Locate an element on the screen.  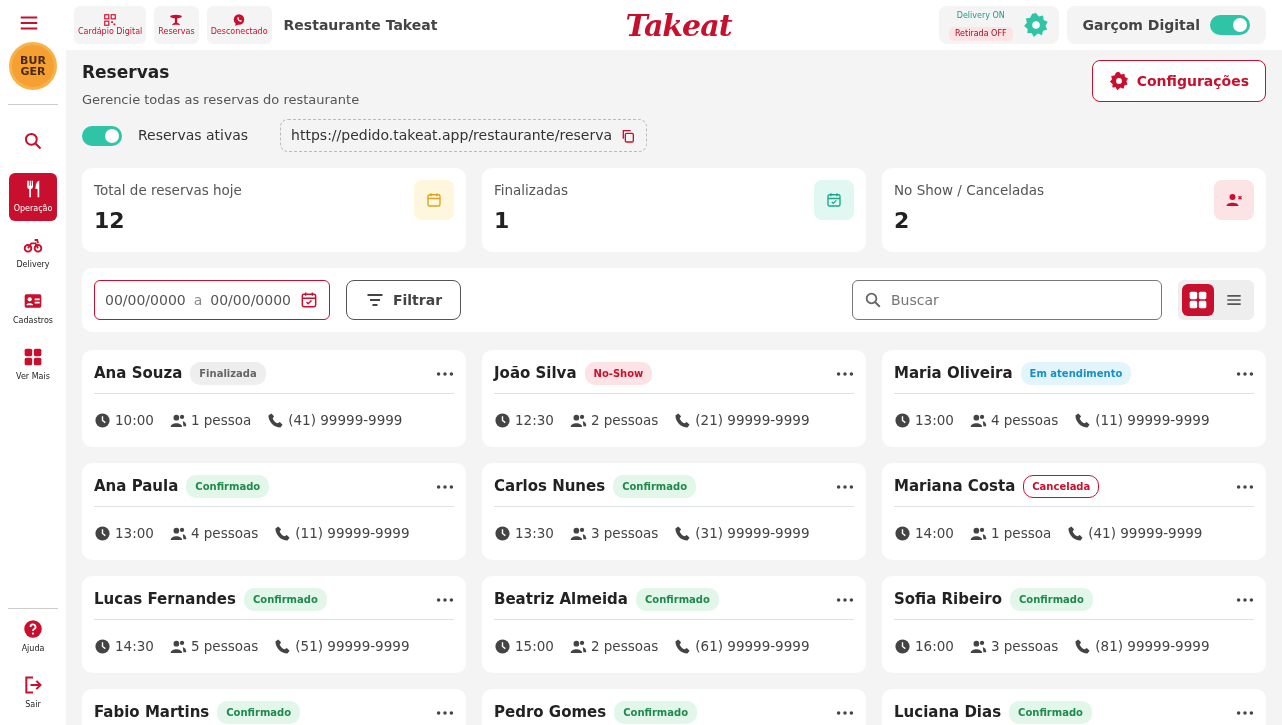
copy-icon is located at coordinates (628, 135).